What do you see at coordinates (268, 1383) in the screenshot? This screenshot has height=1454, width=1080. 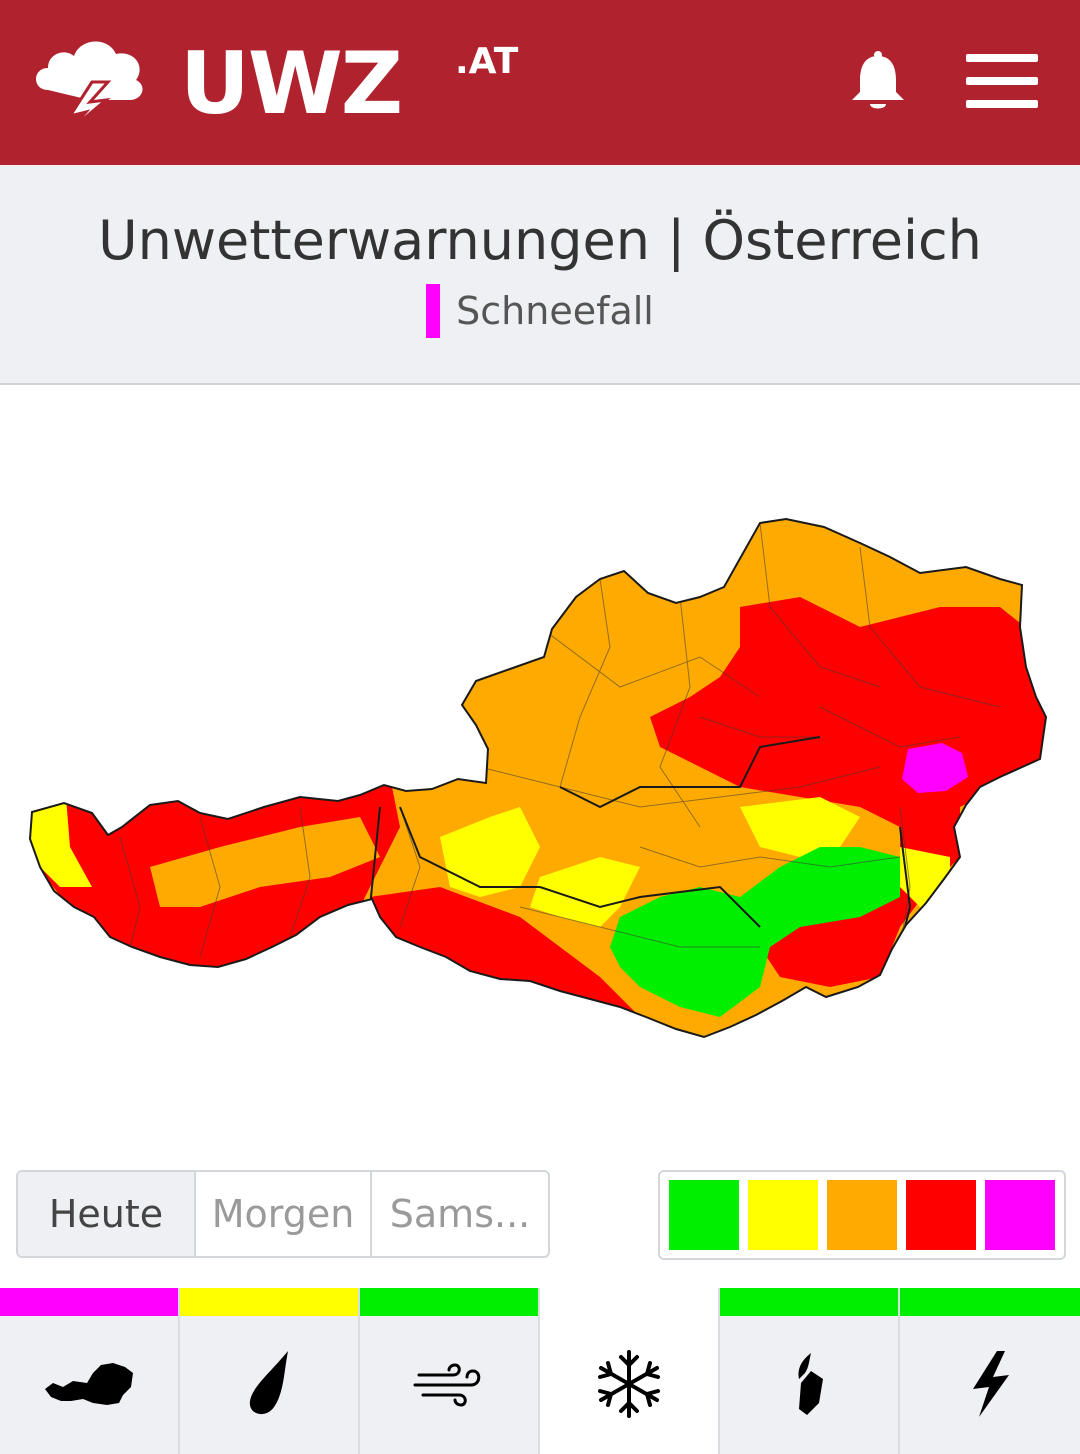 I see `rain-drop-icon` at bounding box center [268, 1383].